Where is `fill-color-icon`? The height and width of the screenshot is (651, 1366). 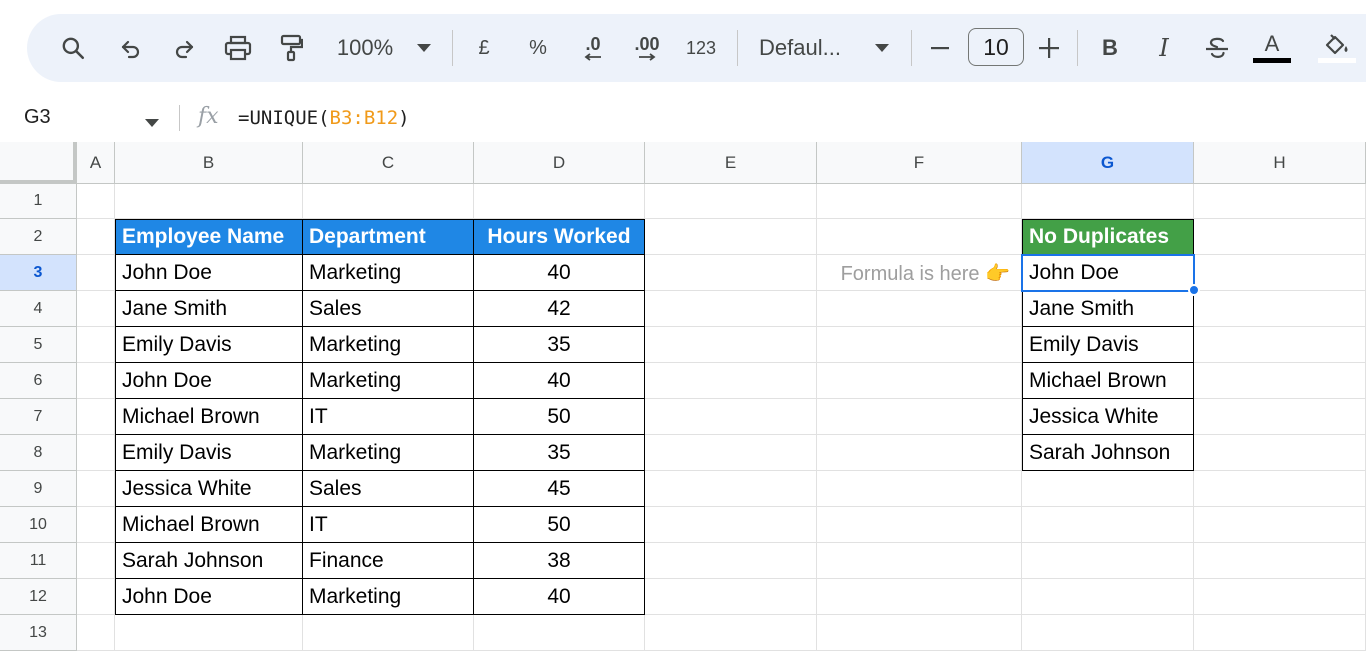
fill-color-icon is located at coordinates (1337, 48).